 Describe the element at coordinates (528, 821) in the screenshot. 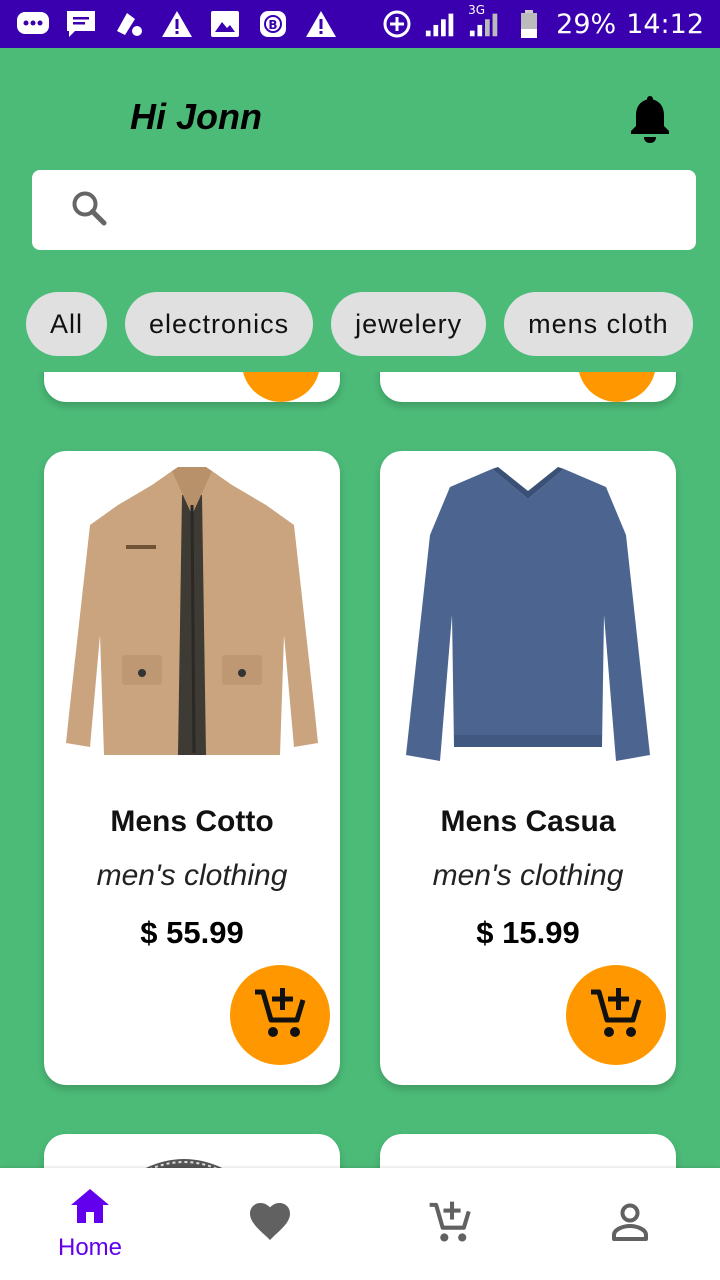

I see `product-title: Mens Casua` at that location.